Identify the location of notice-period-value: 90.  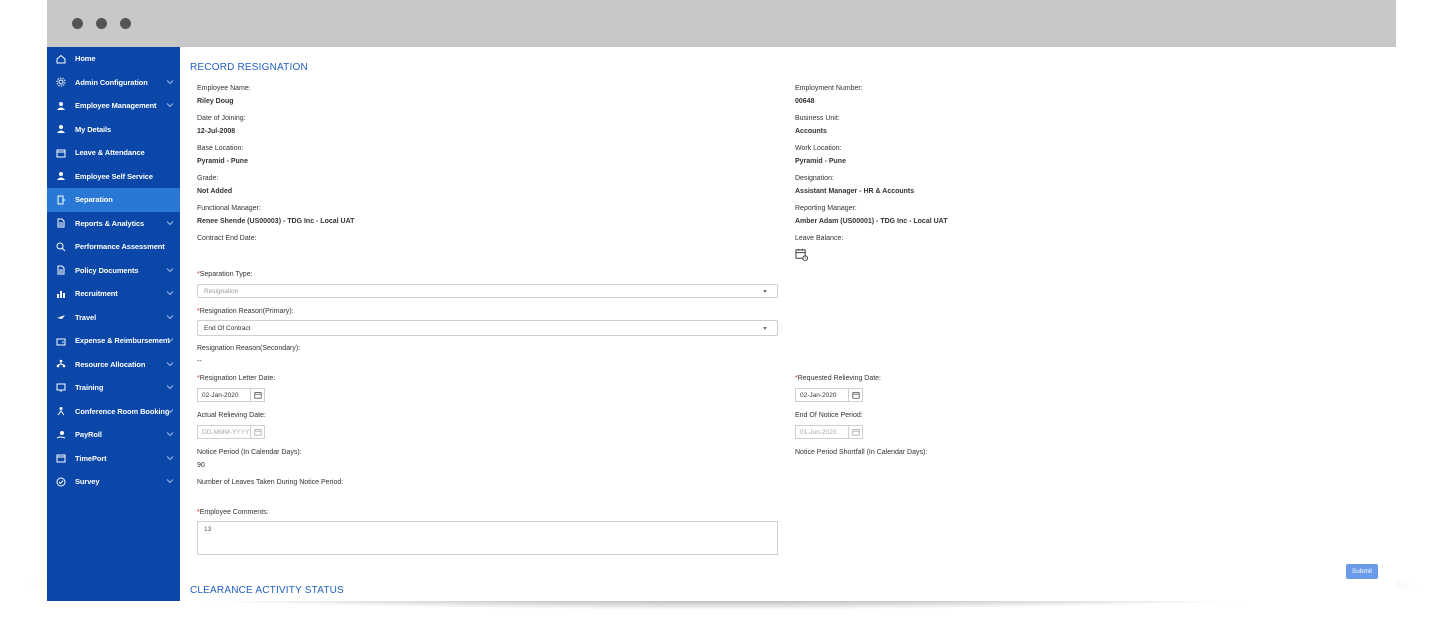
(201, 465).